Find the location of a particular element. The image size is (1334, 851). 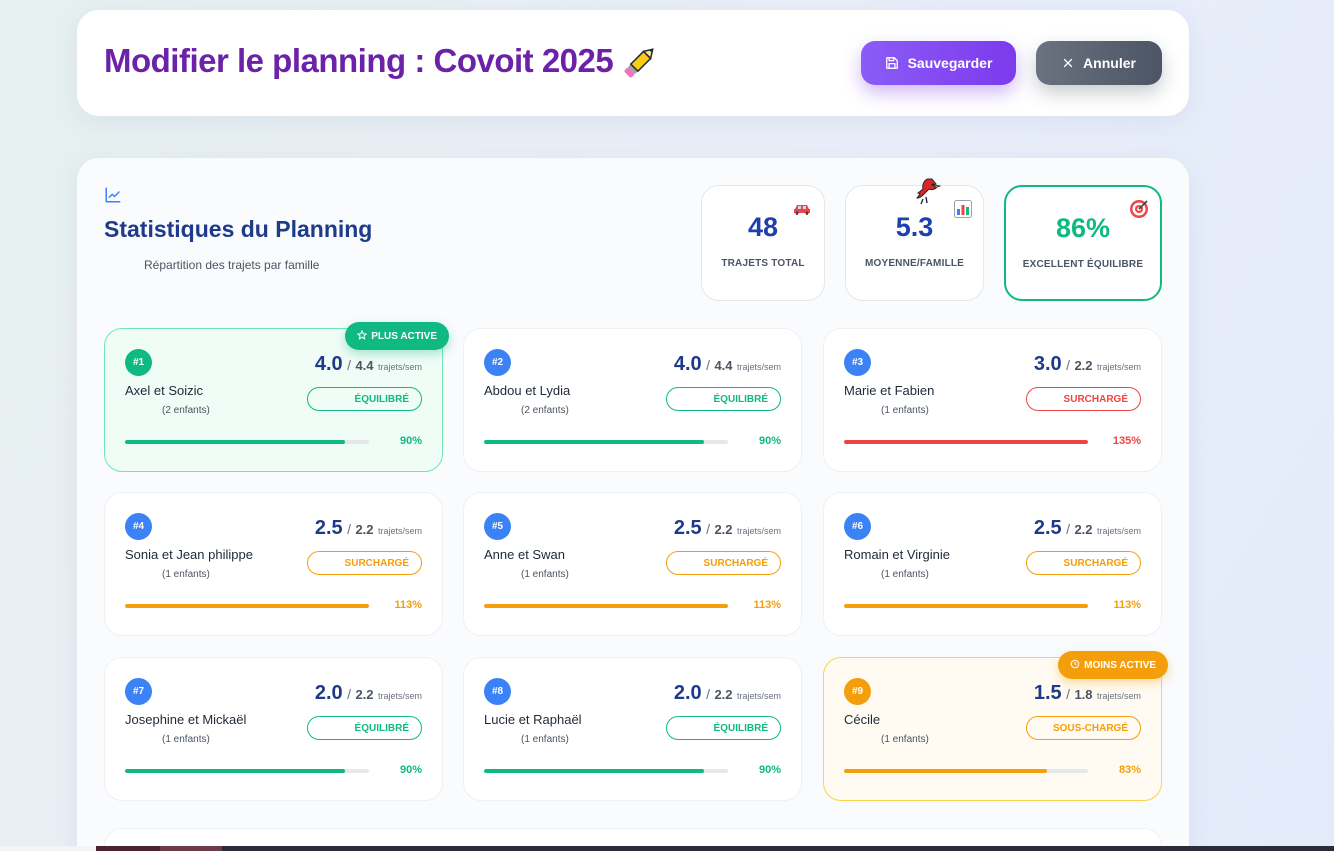

star-icon is located at coordinates (362, 336).